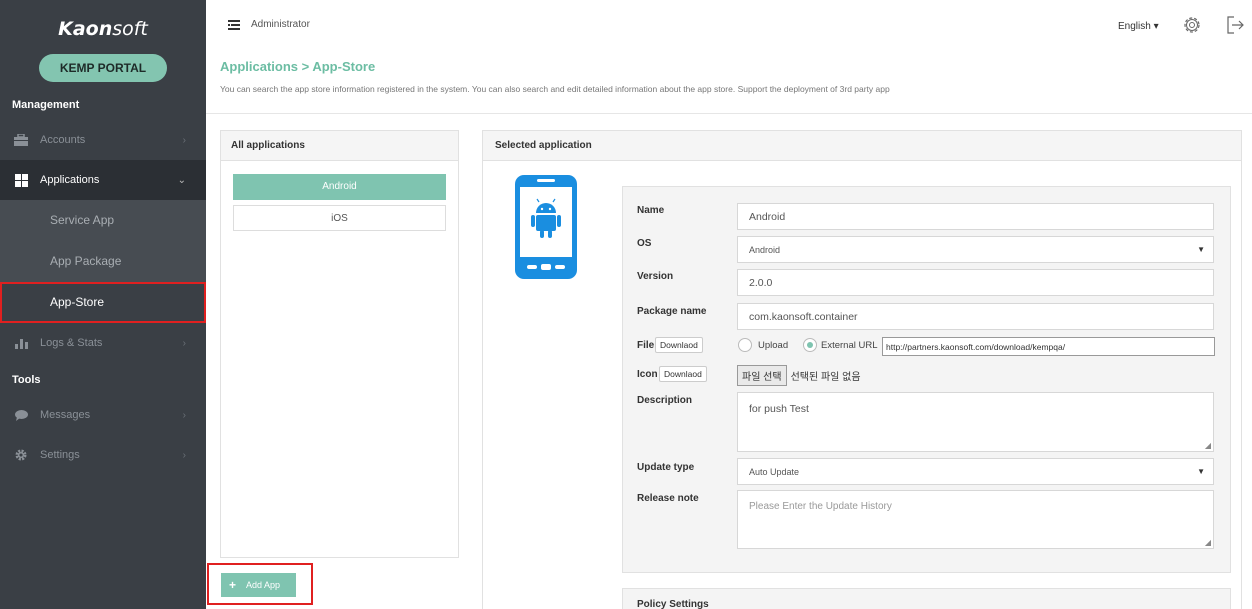 This screenshot has height=609, width=1252. I want to click on sidebar-item-messages: Messages ›, so click(103, 415).